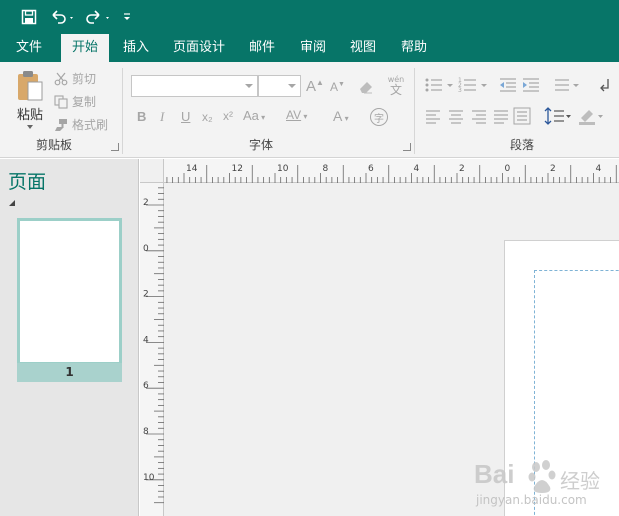 This screenshot has width=619, height=516. I want to click on thumbnail-page, so click(69, 291).